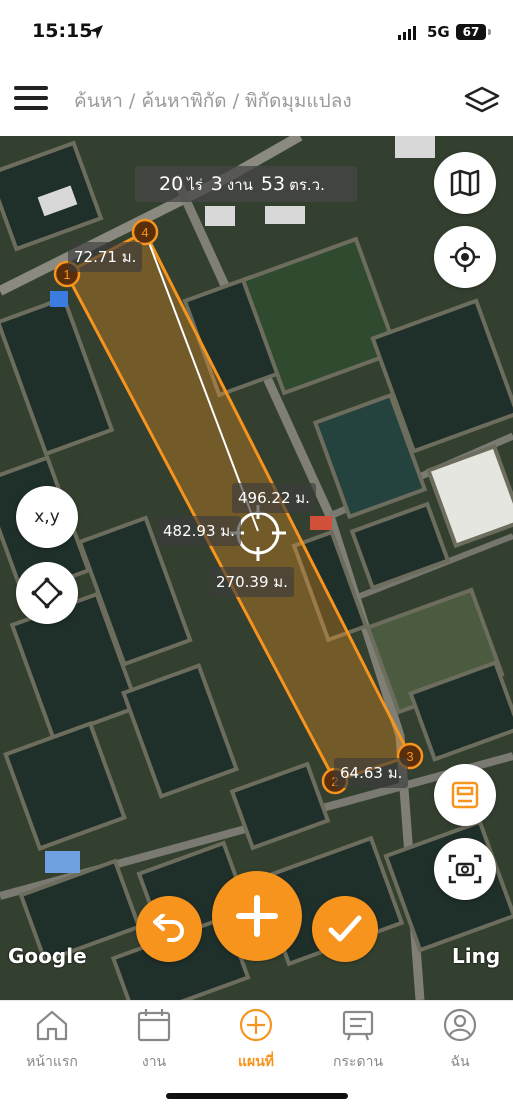 The width and height of the screenshot is (513, 1110). I want to click on locate-me-button, so click(465, 257).